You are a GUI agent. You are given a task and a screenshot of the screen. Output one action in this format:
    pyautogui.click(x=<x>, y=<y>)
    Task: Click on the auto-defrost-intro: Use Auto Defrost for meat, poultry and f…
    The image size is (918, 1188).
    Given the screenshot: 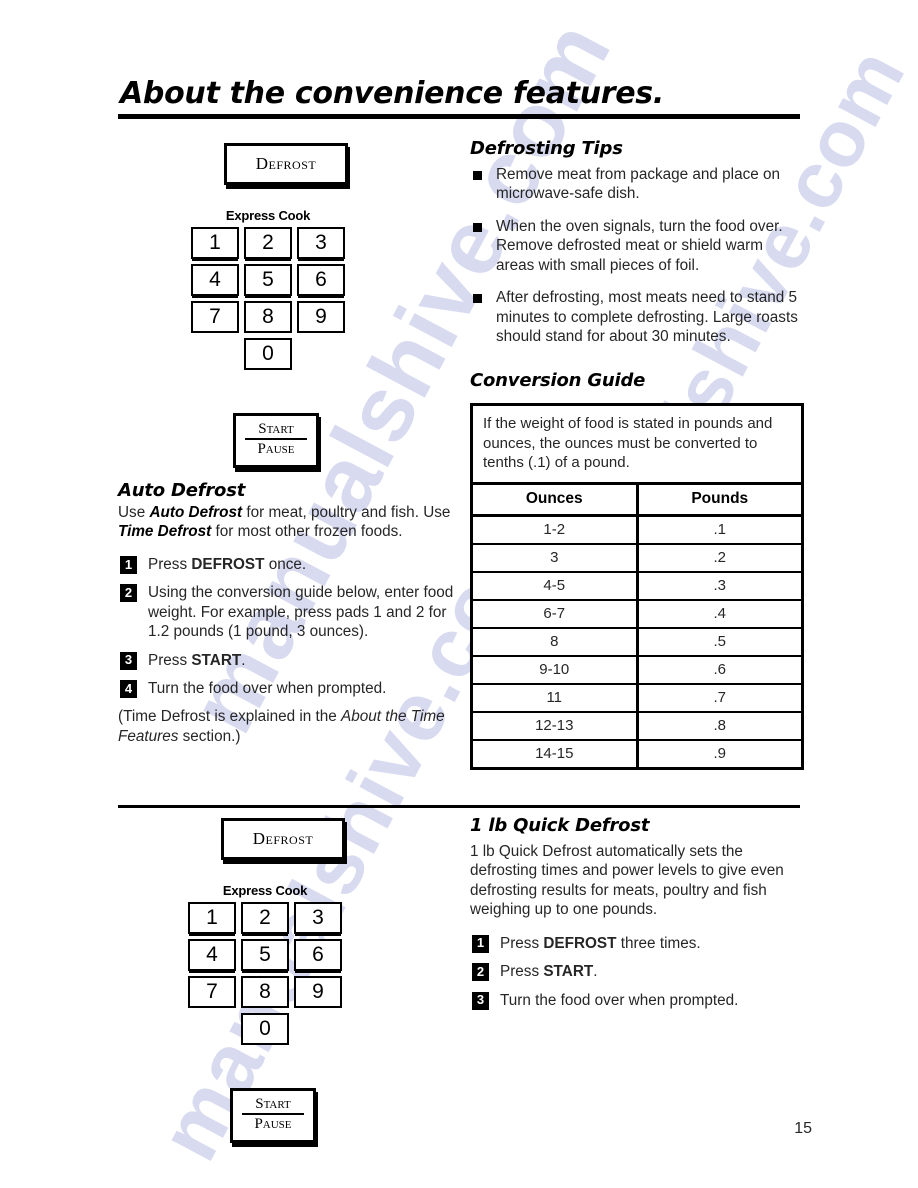 What is the action you would take?
    pyautogui.click(x=286, y=522)
    